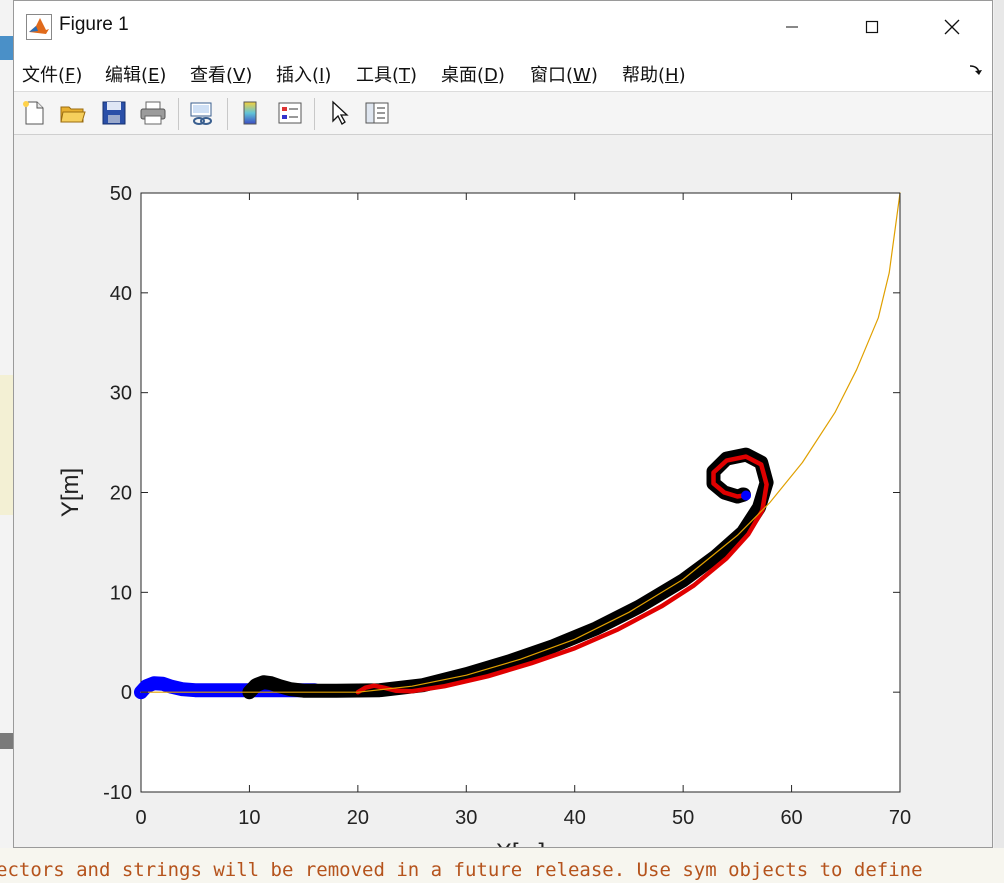 This screenshot has height=883, width=1004. What do you see at coordinates (7, 741) in the screenshot?
I see `background-scrollbar` at bounding box center [7, 741].